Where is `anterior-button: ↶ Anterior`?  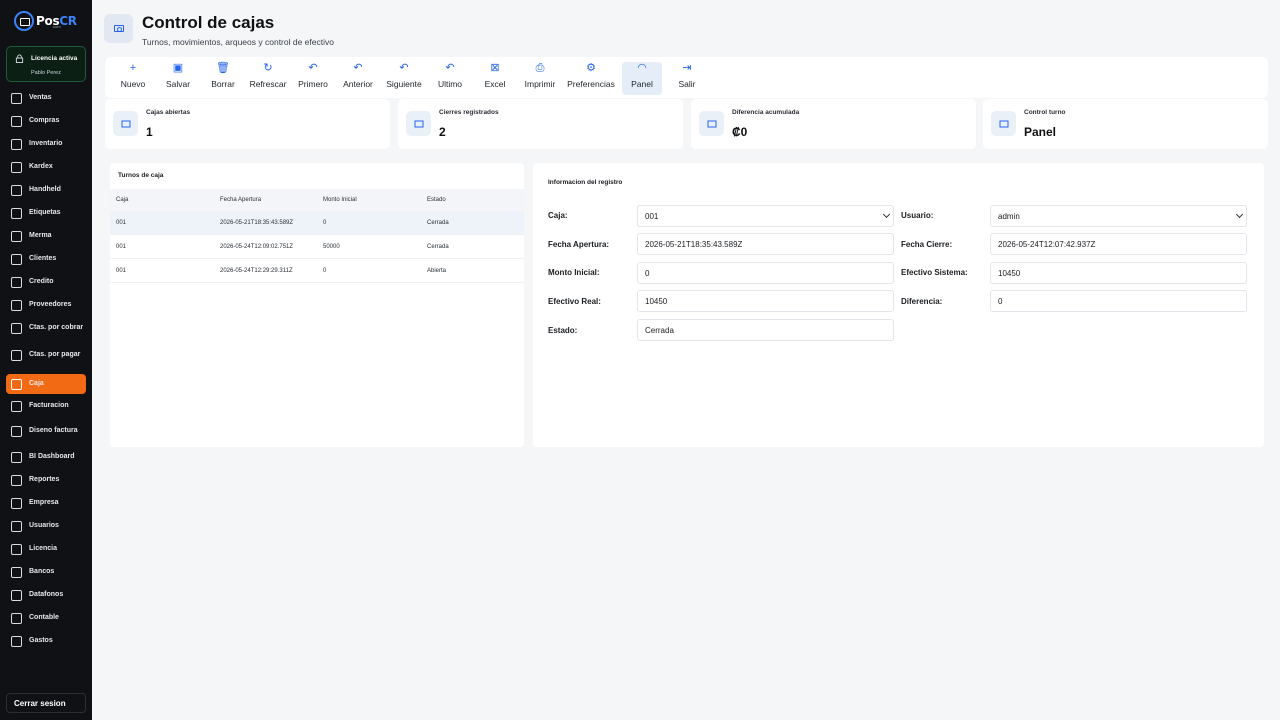 anterior-button: ↶ Anterior is located at coordinates (358, 78).